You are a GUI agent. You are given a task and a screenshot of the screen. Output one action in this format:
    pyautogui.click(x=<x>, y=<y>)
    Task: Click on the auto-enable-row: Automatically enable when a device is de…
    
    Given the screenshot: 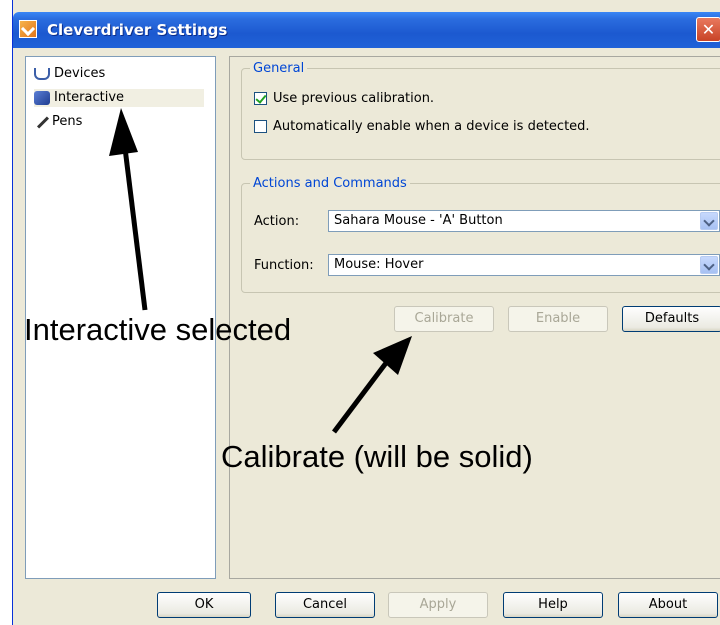 What is the action you would take?
    pyautogui.click(x=422, y=126)
    